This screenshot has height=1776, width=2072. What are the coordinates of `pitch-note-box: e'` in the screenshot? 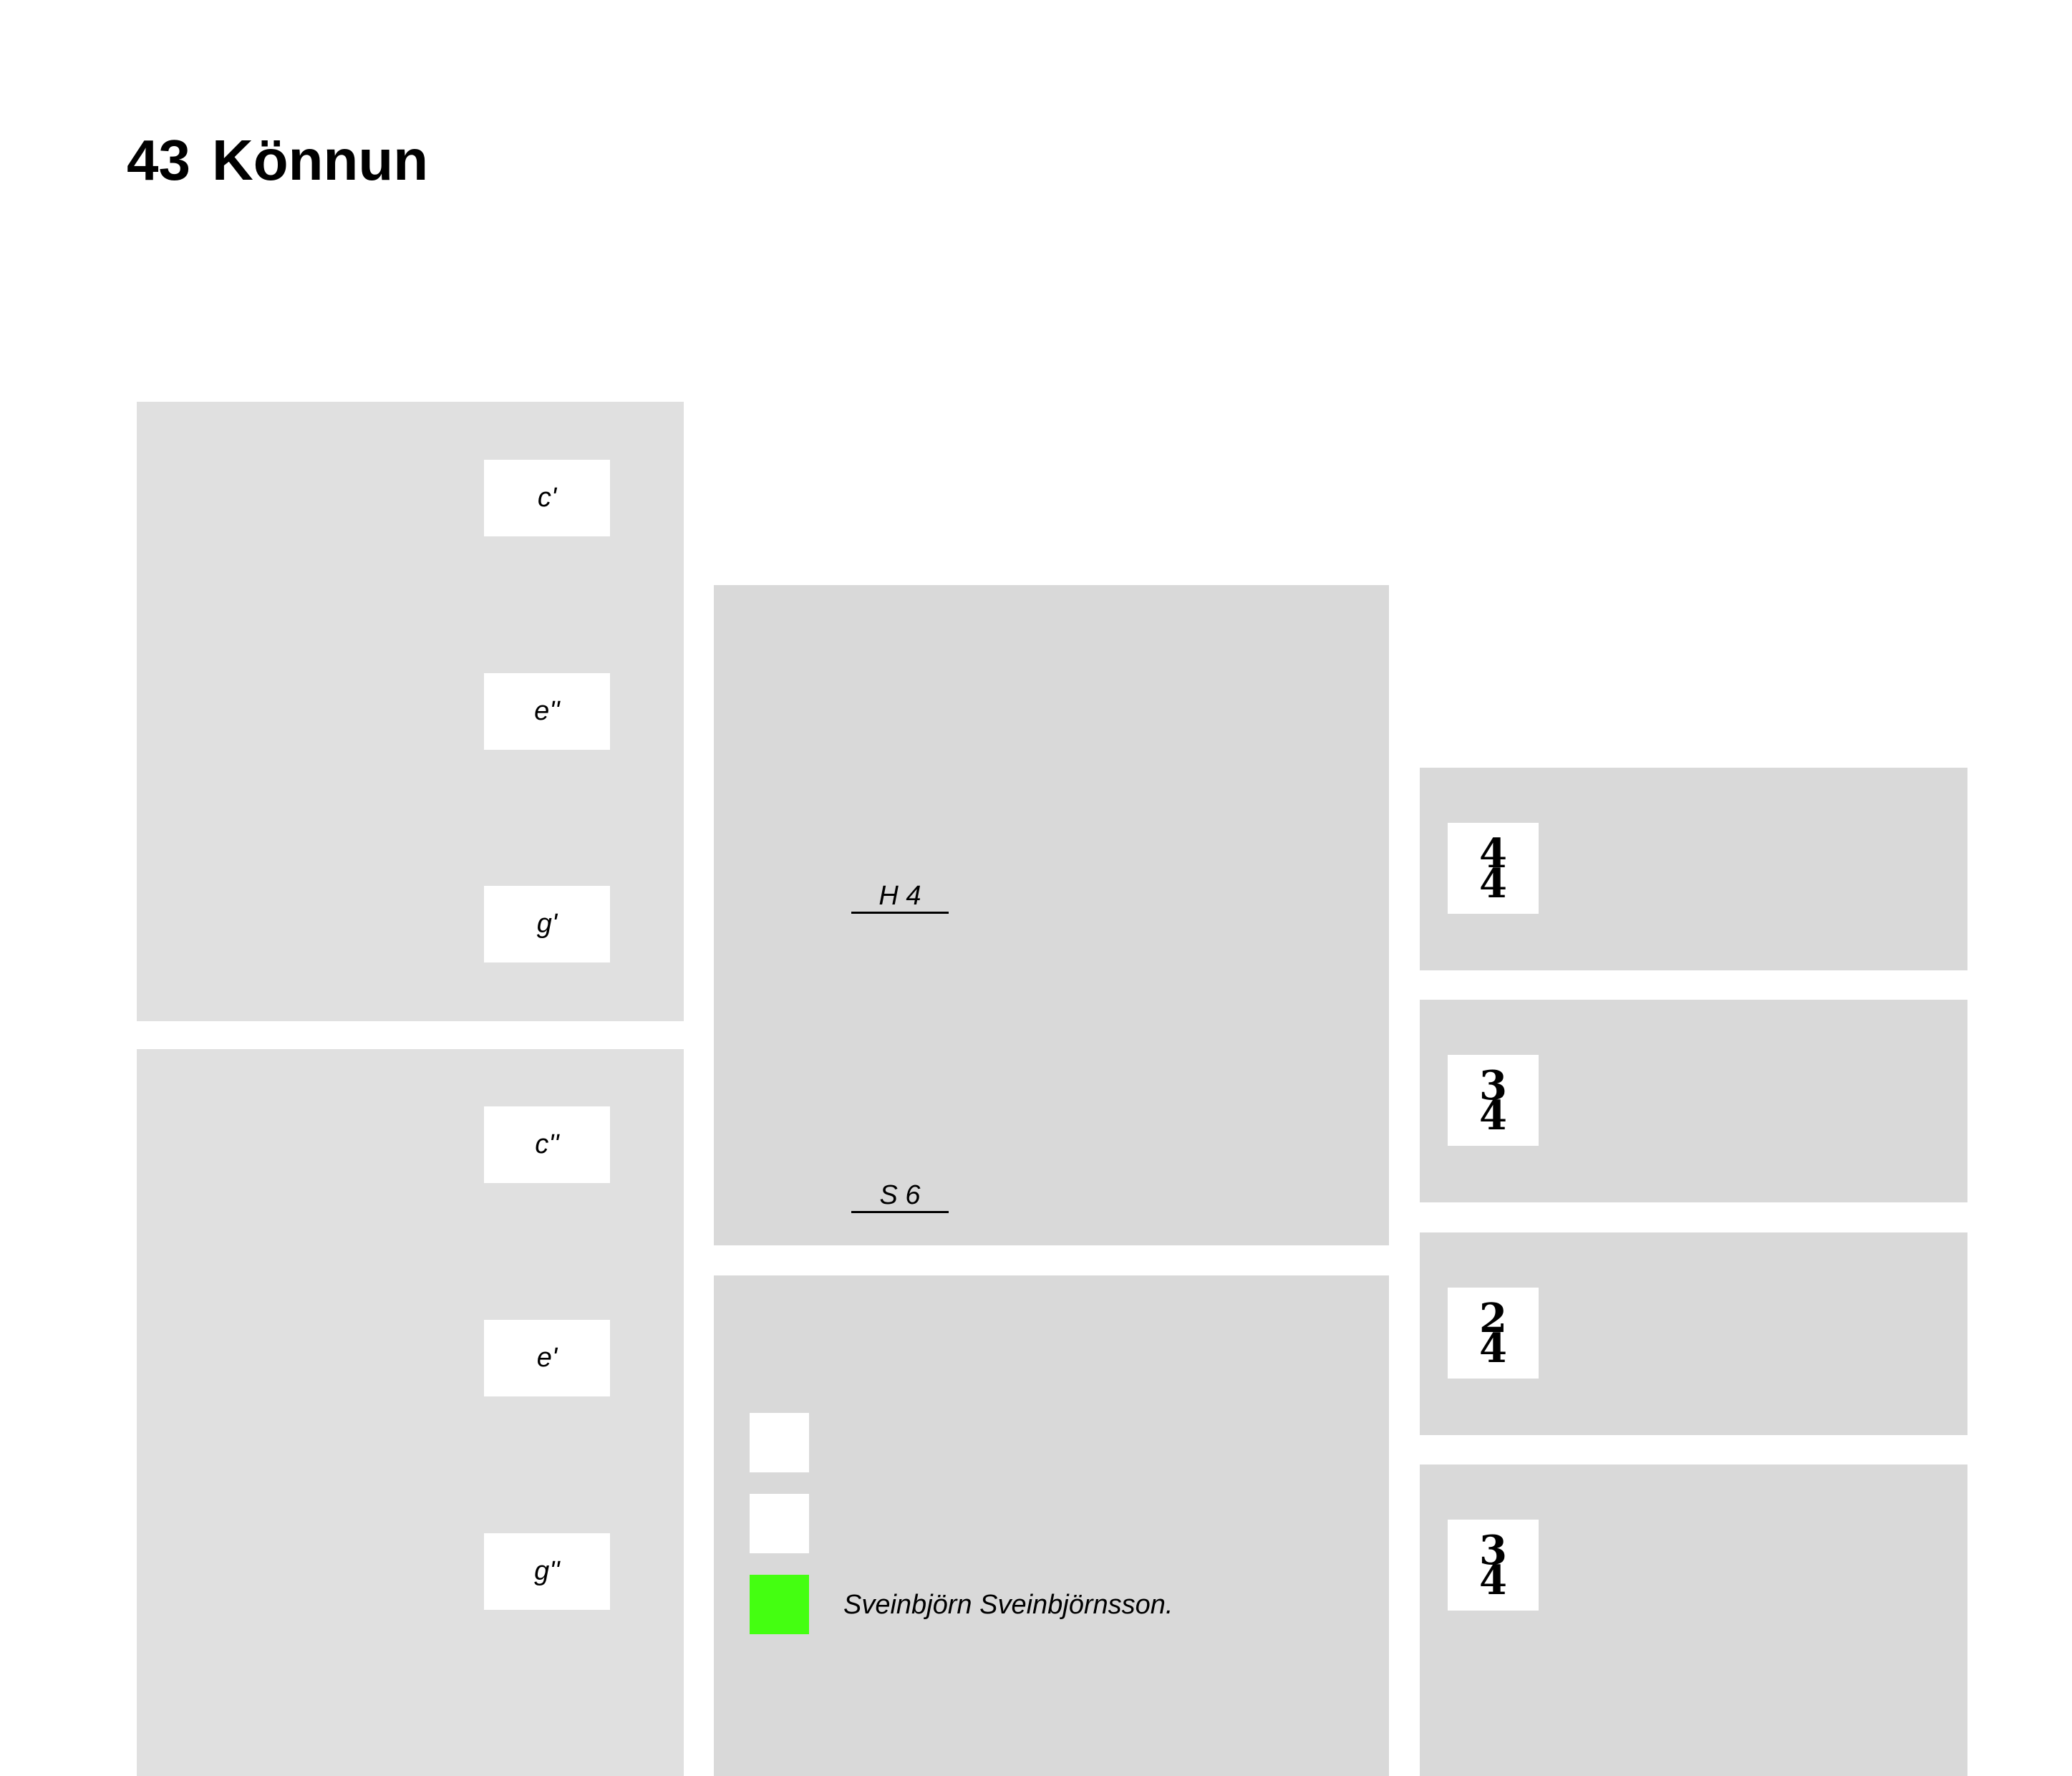 It's located at (547, 1358).